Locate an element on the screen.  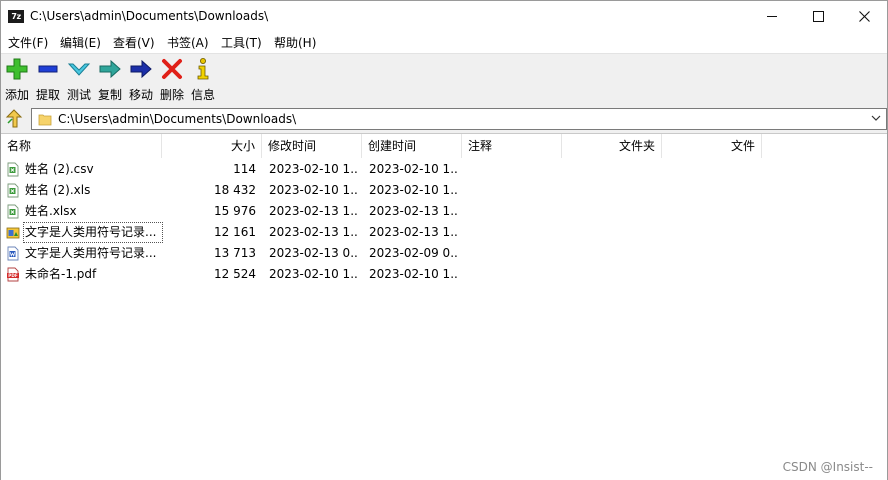
chevron-down-icon is located at coordinates (876, 118).